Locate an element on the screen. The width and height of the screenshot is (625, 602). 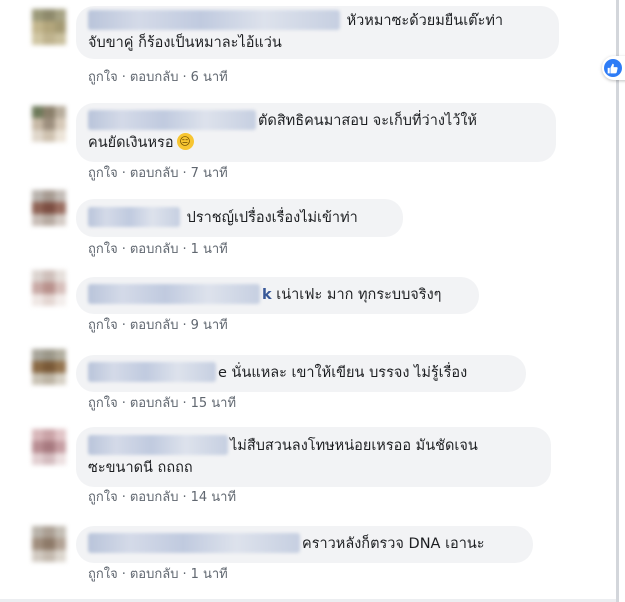
comment-actions: ถูกใจ · ตอบกลับ · 6 นาที is located at coordinates (158, 78).